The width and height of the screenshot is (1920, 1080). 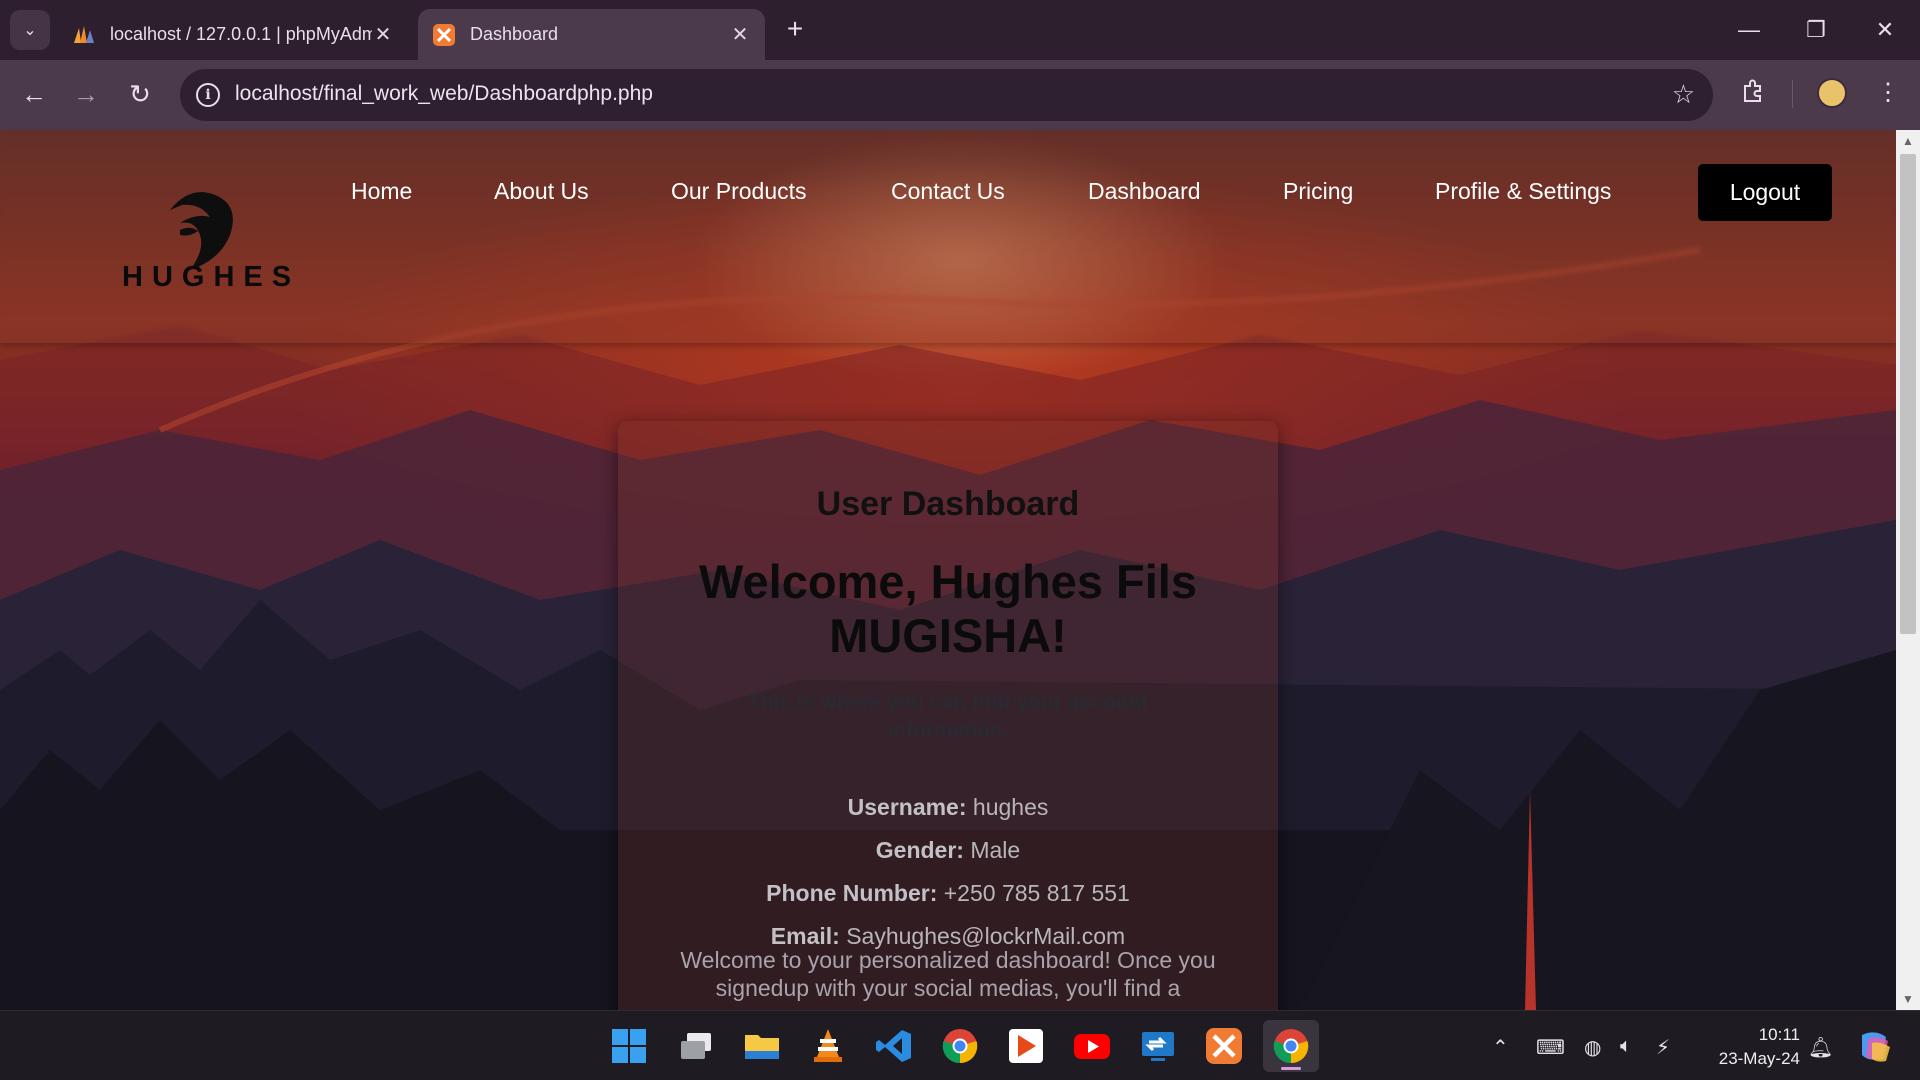 I want to click on browser-menu-icon: ⋮, so click(x=1888, y=92).